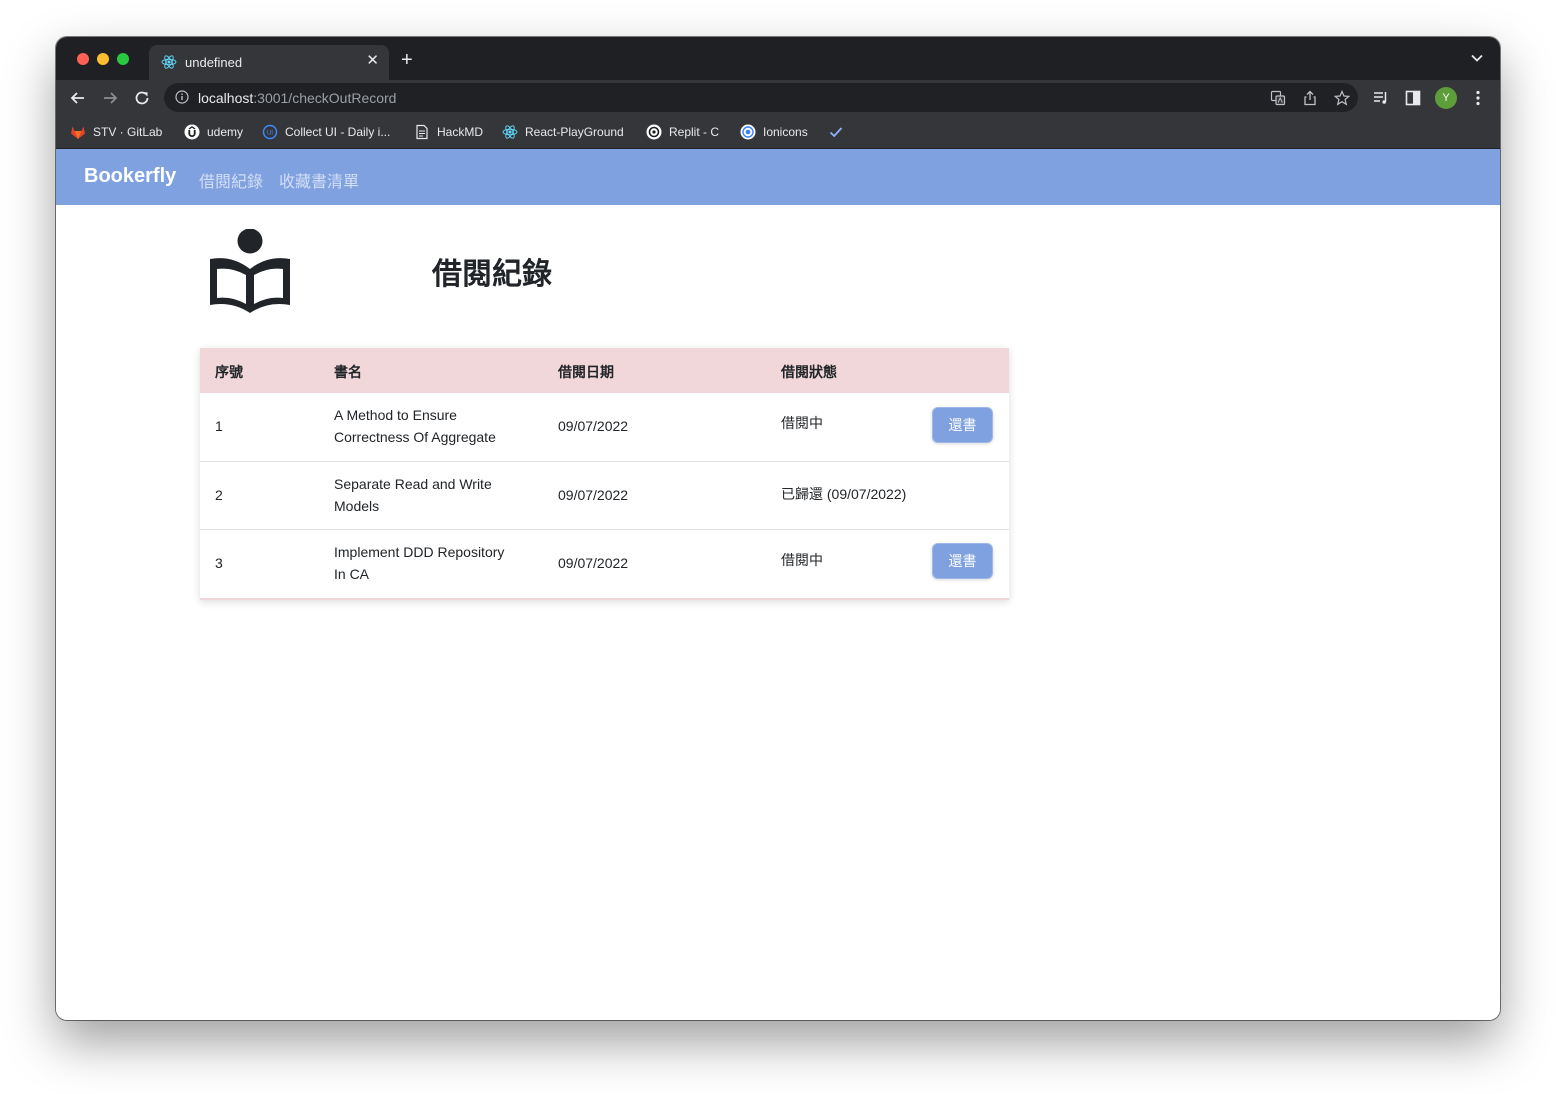 The image size is (1556, 1094). Describe the element at coordinates (142, 98) in the screenshot. I see `reload-icon` at that location.